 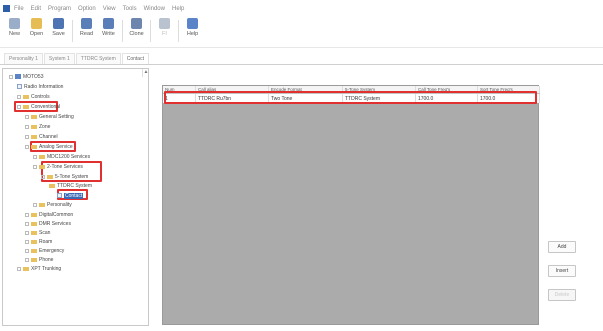 What do you see at coordinates (39, 259) in the screenshot?
I see `tree-item-phone: Phone` at bounding box center [39, 259].